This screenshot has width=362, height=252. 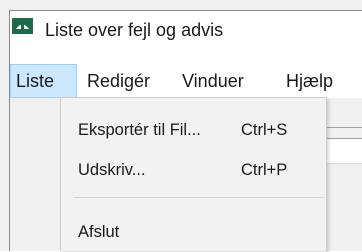 I want to click on menu-liste: Liste, so click(x=43, y=81).